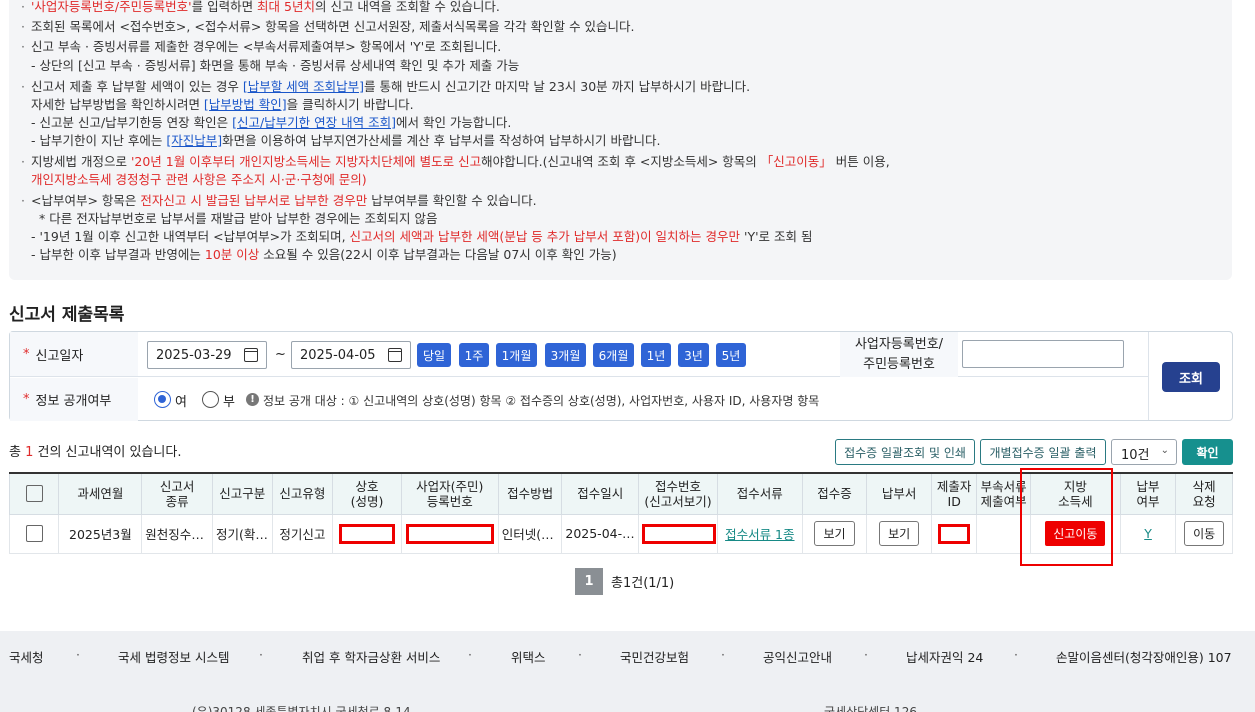 The height and width of the screenshot is (712, 1255). What do you see at coordinates (173, 656) in the screenshot?
I see `footer-link-law: 국세 법령정보 시스템` at bounding box center [173, 656].